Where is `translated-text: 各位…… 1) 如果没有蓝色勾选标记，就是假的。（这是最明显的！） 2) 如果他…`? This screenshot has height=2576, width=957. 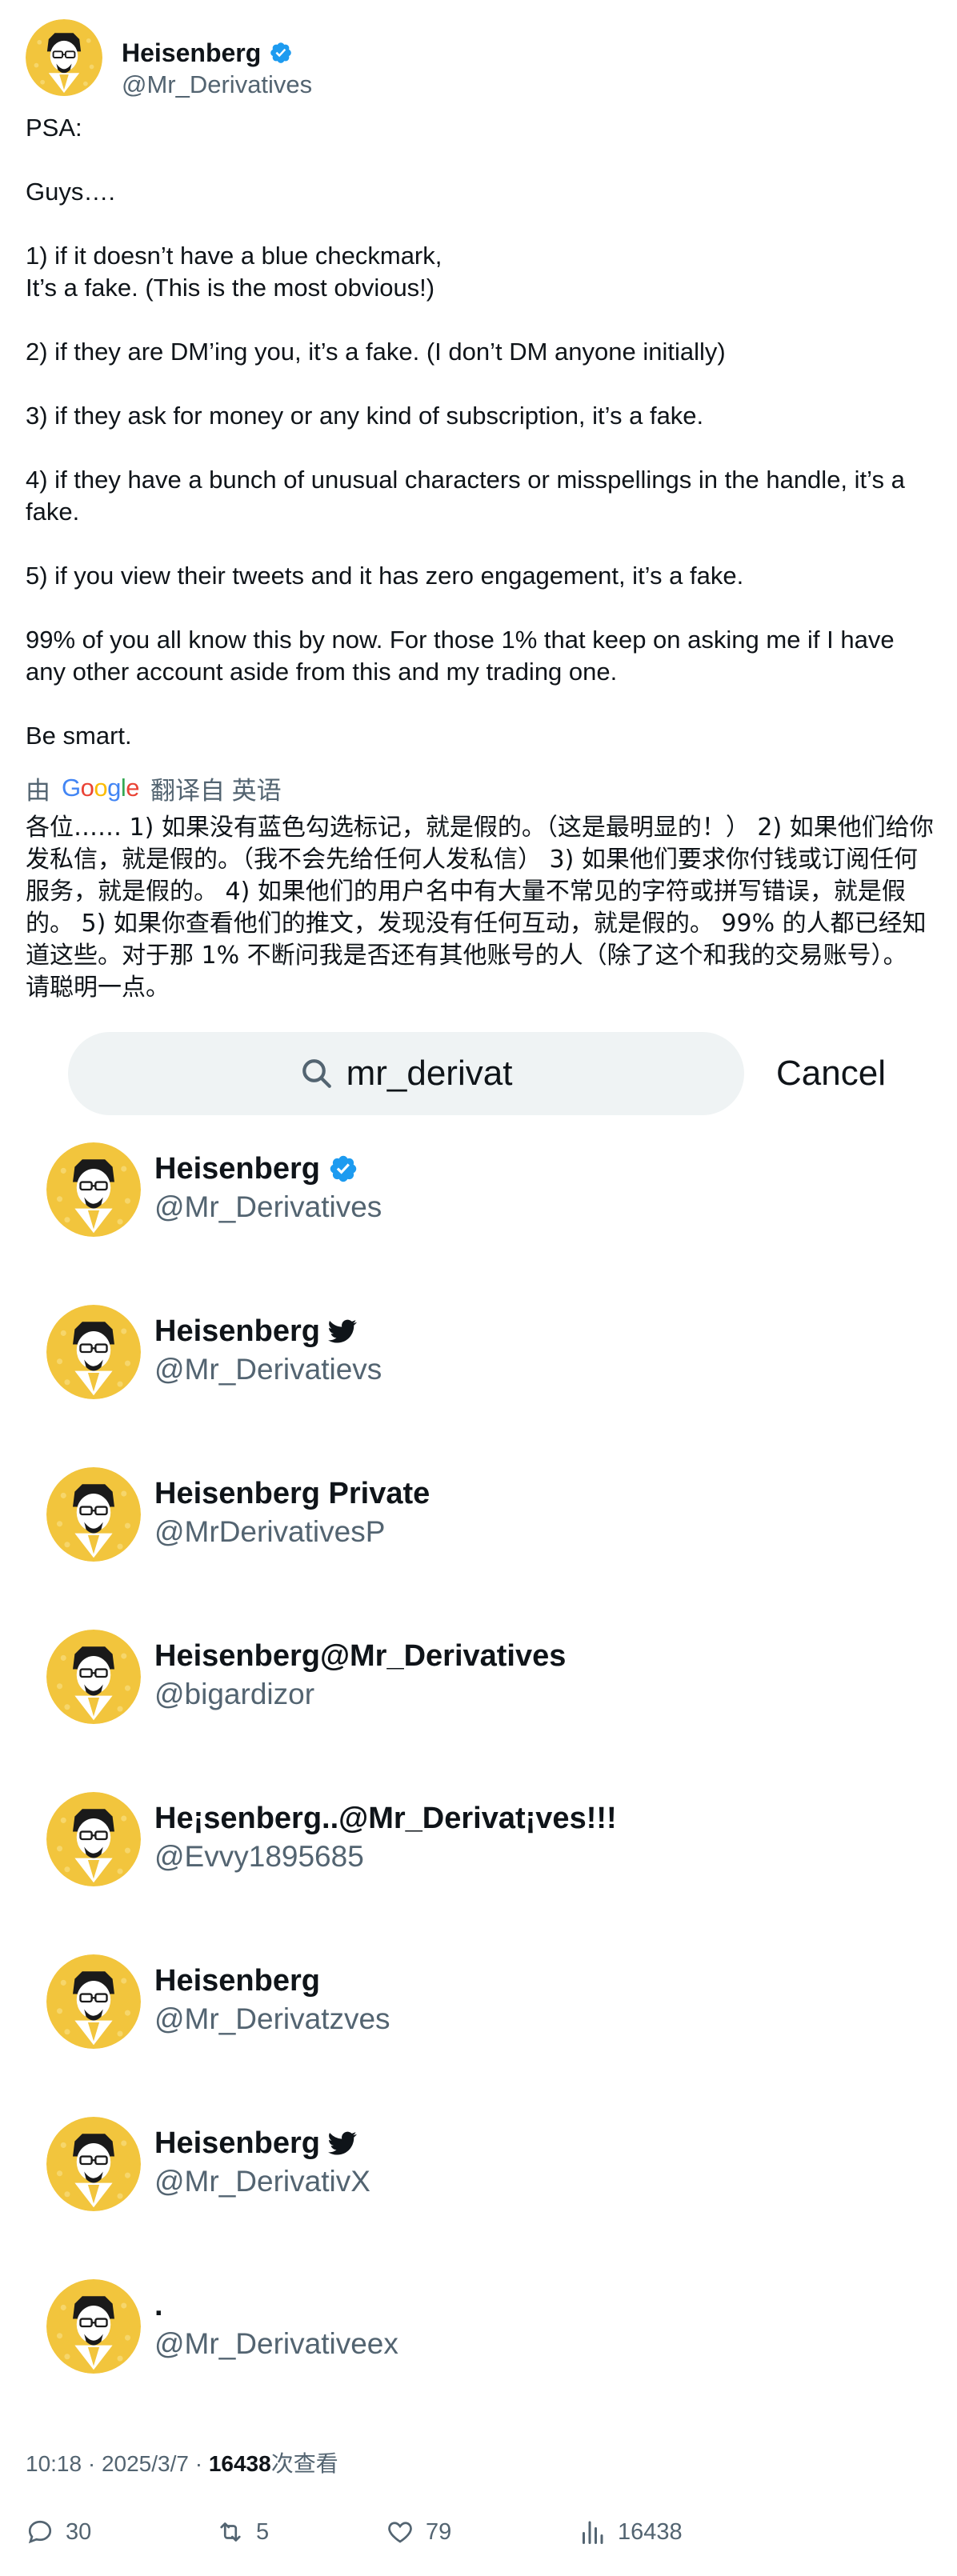 translated-text: 各位…… 1) 如果没有蓝色勾选标记，就是假的。（这是最明显的！） 2) 如果他… is located at coordinates (480, 908).